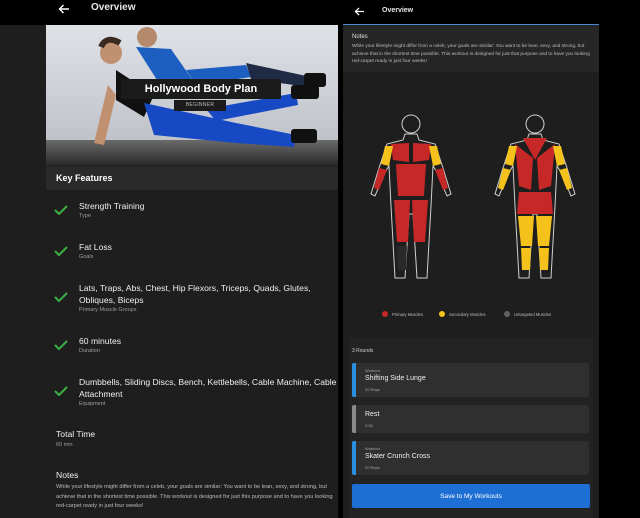 This screenshot has height=518, width=640. I want to click on page-title-right: Overview, so click(398, 10).